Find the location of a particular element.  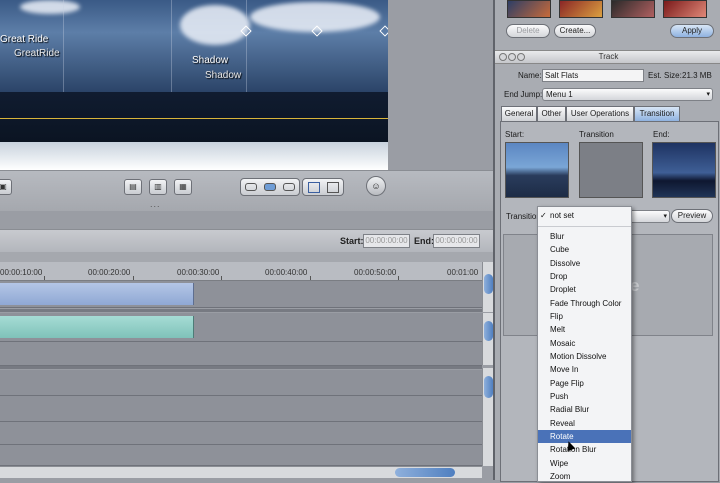

subtitle-track is located at coordinates (241, 383).